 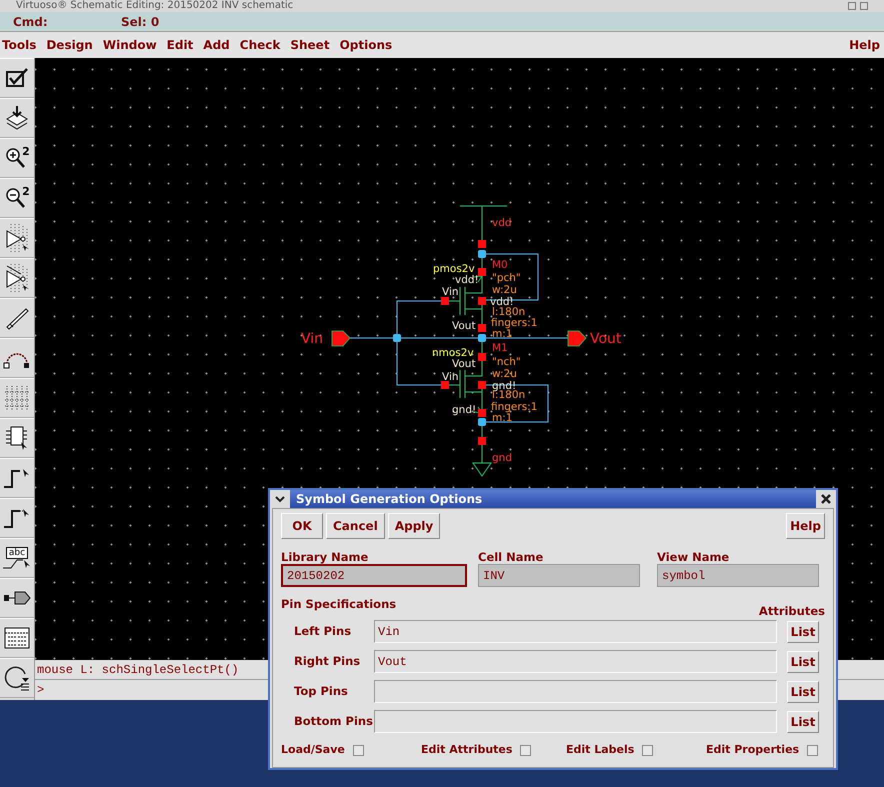 I want to click on table-icon, so click(x=17, y=638).